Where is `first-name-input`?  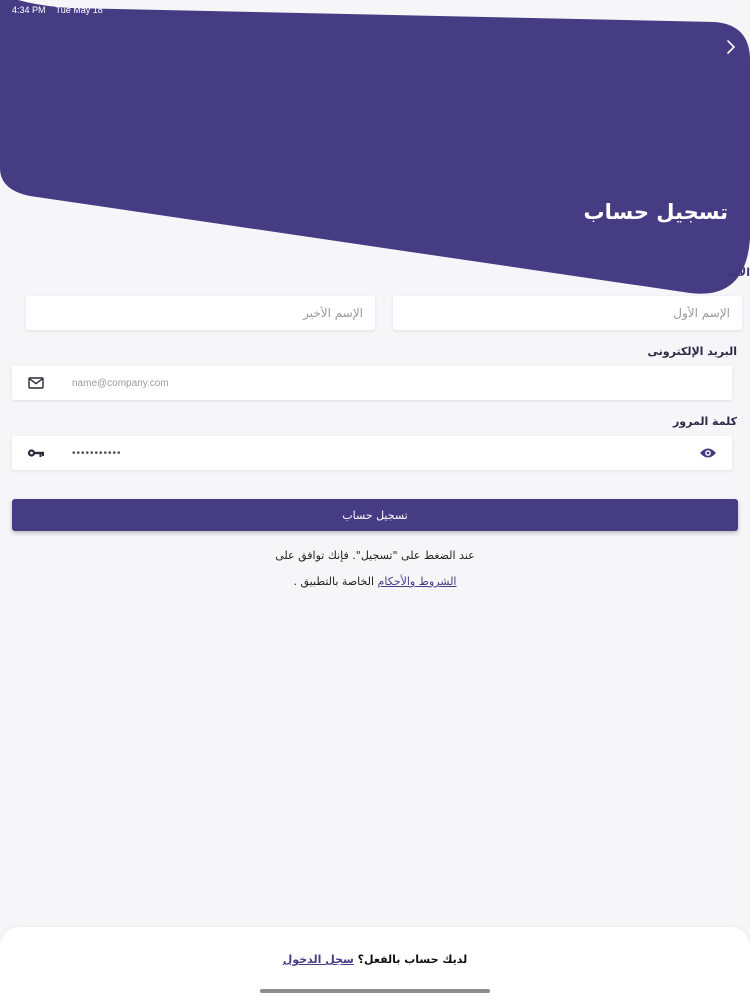
first-name-input is located at coordinates (567, 313).